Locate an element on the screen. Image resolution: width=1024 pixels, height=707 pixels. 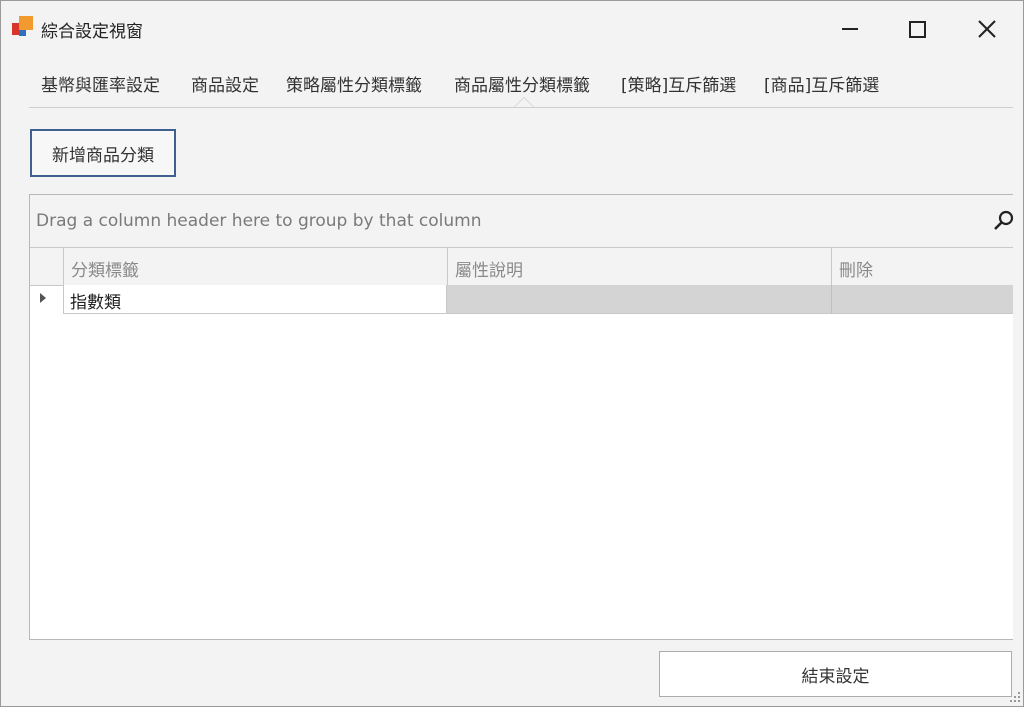
cell-delete is located at coordinates (922, 299).